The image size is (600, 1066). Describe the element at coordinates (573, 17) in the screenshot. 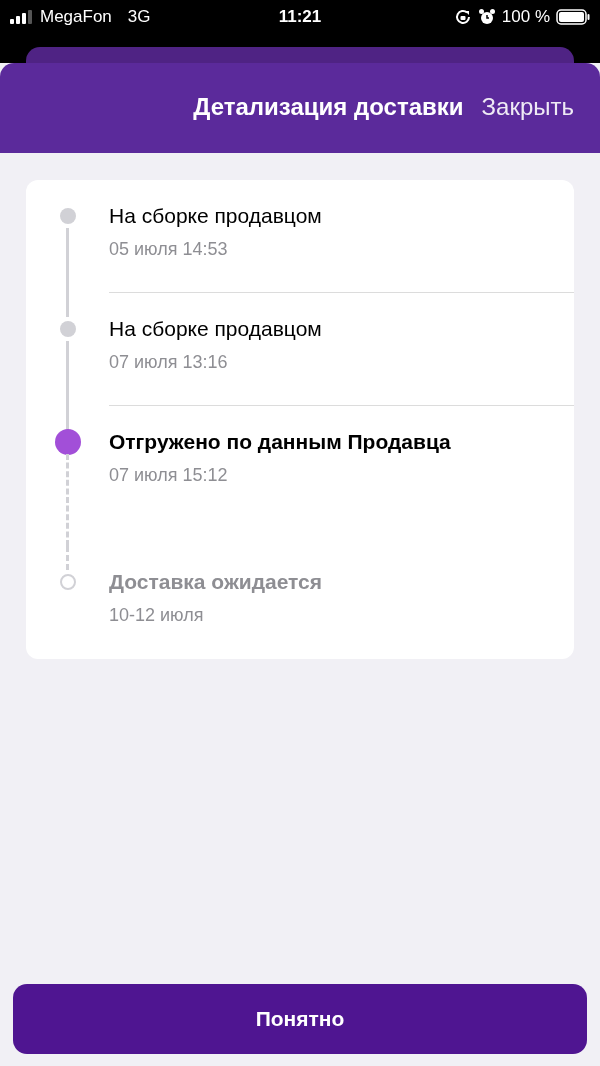

I see `battery-icon` at that location.